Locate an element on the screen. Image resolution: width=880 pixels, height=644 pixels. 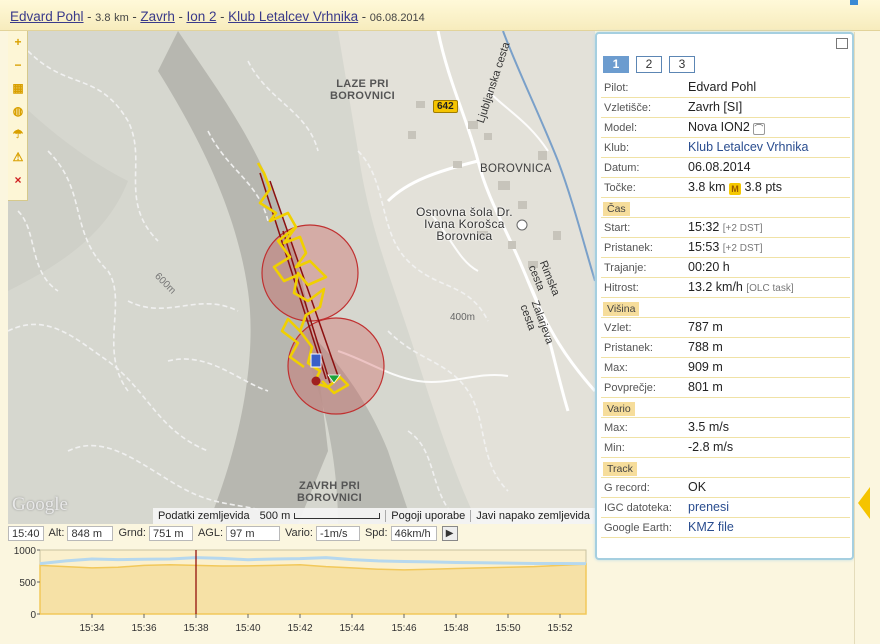
section-heading: Čas is located at coordinates (616, 209).